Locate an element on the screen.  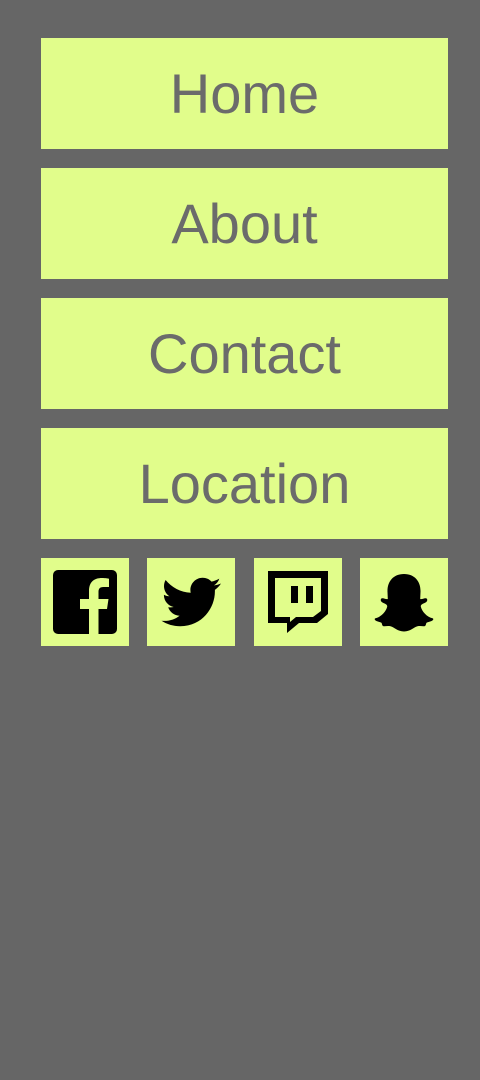
snapchat-icon is located at coordinates (404, 603).